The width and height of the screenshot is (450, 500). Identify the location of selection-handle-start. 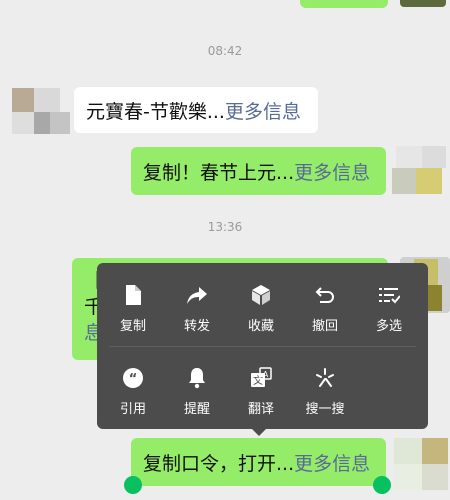
(133, 485).